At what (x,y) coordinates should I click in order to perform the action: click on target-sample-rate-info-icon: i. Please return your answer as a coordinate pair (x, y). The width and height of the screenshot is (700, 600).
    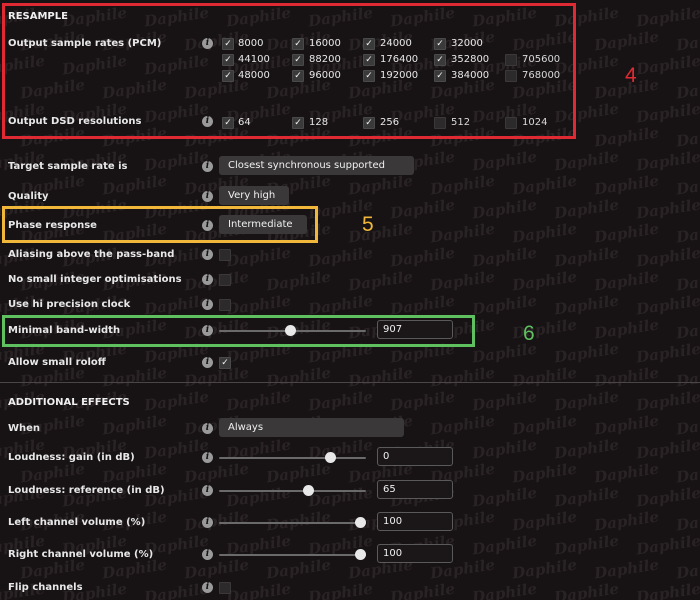
    Looking at the image, I should click on (207, 166).